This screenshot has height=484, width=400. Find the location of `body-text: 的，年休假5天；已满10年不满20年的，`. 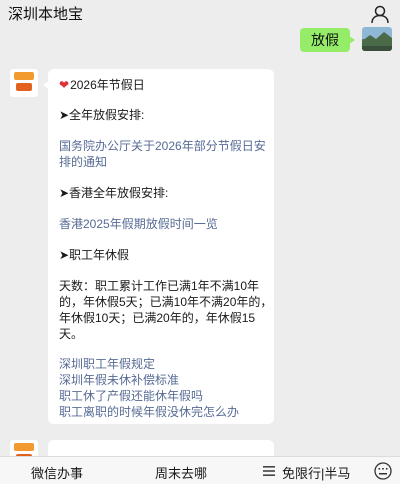

body-text: 的，年休假5天；已满10年不满20年的， is located at coordinates (166, 302).